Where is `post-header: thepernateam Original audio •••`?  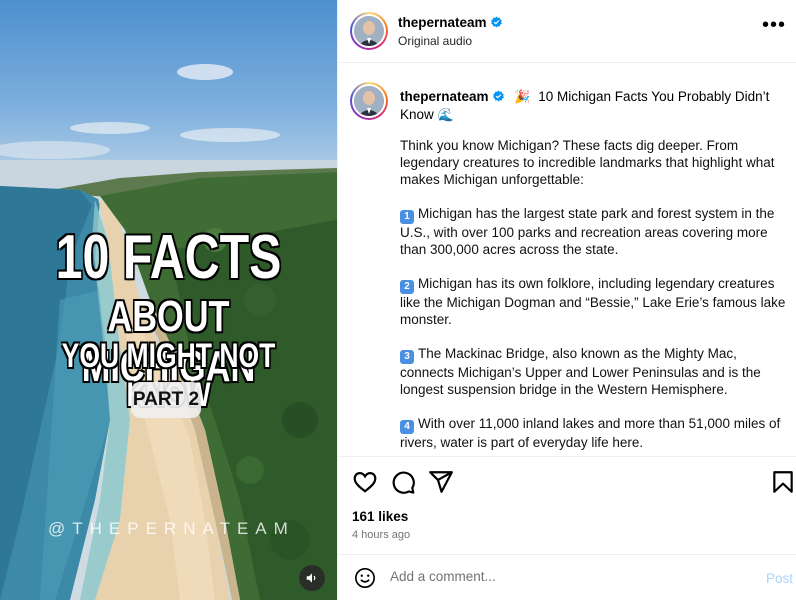 post-header: thepernateam Original audio ••• is located at coordinates (567, 31).